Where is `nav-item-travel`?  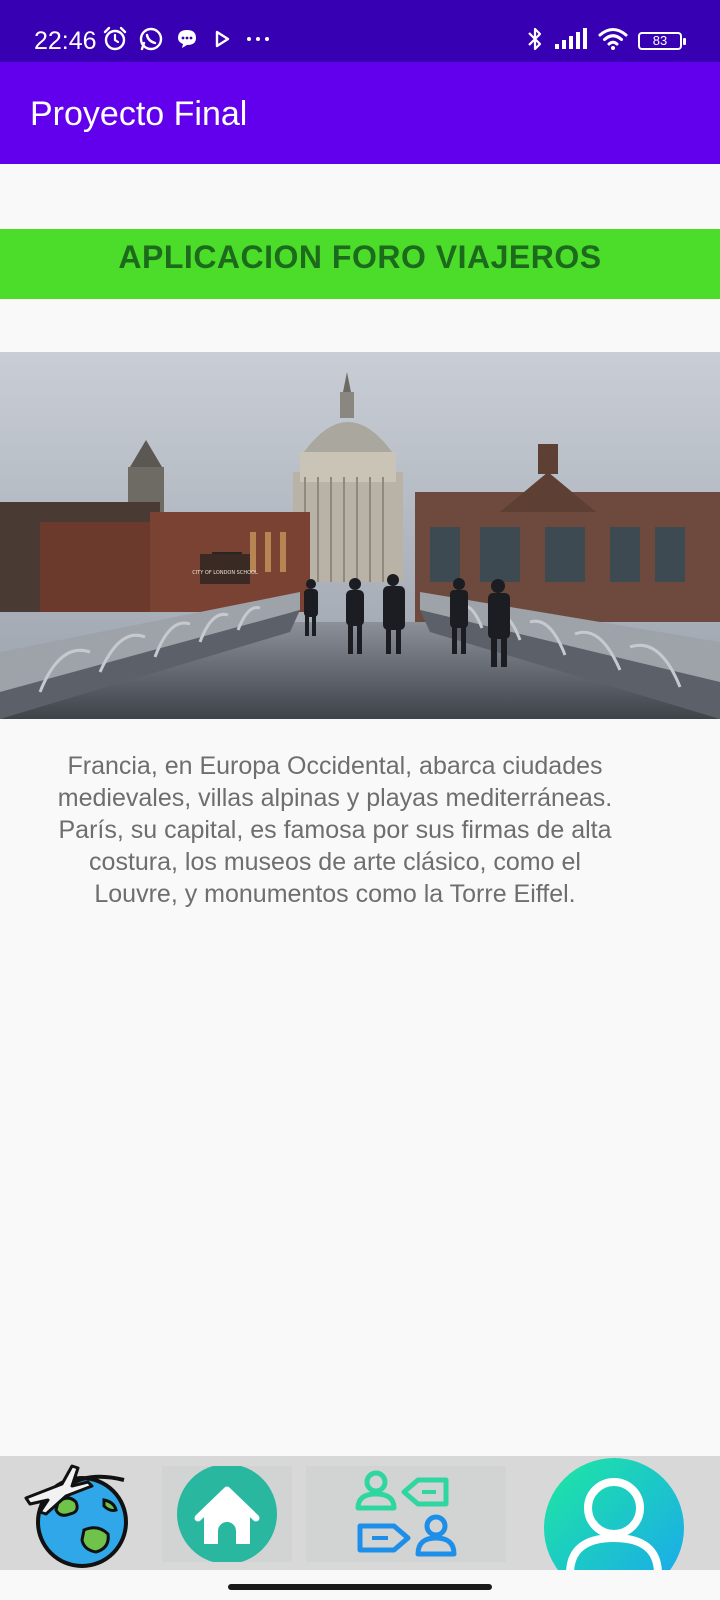
nav-item-travel is located at coordinates (77, 1513).